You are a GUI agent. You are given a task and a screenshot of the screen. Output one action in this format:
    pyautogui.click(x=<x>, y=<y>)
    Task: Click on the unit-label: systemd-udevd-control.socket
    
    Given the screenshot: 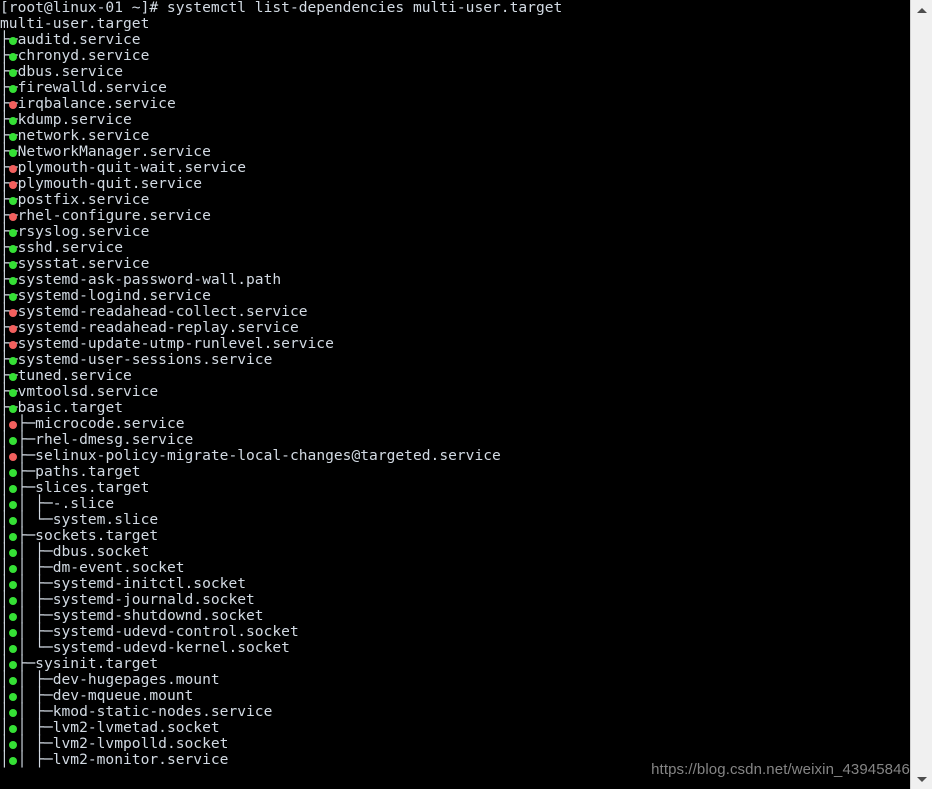 What is the action you would take?
    pyautogui.click(x=175, y=631)
    